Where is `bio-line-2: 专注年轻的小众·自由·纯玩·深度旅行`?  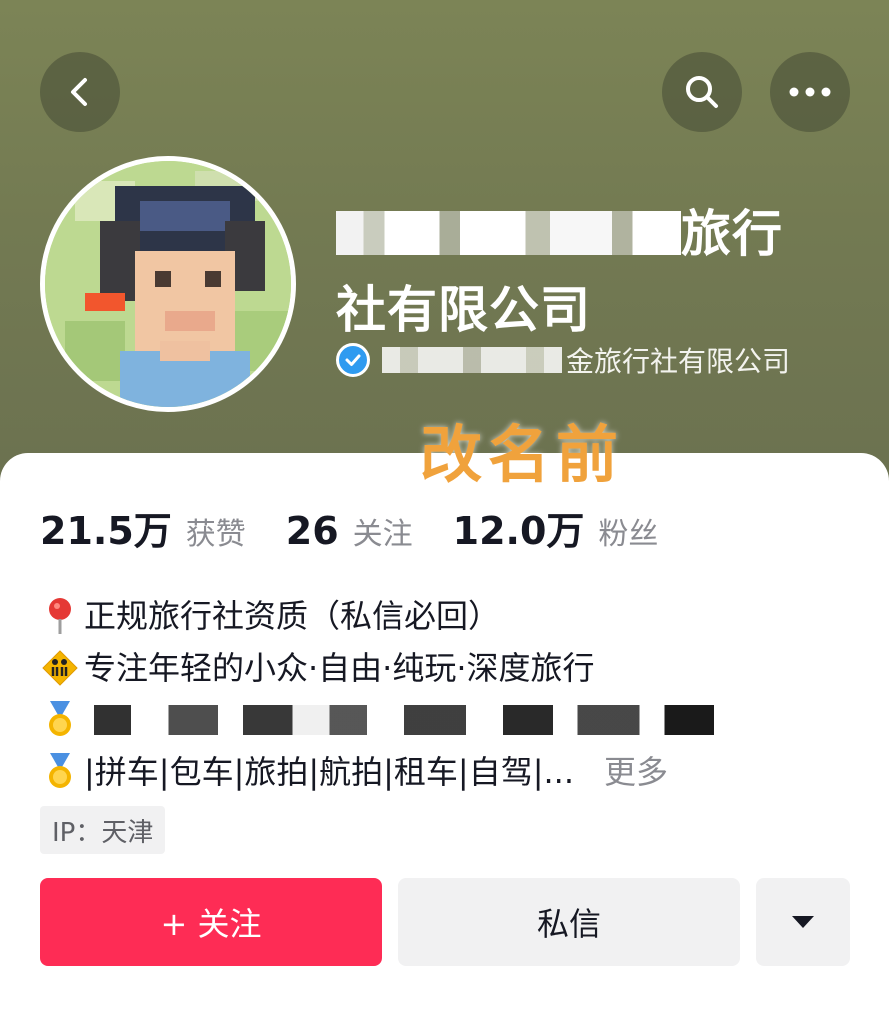 bio-line-2: 专注年轻的小众·自由·纯玩·深度旅行 is located at coordinates (440, 668).